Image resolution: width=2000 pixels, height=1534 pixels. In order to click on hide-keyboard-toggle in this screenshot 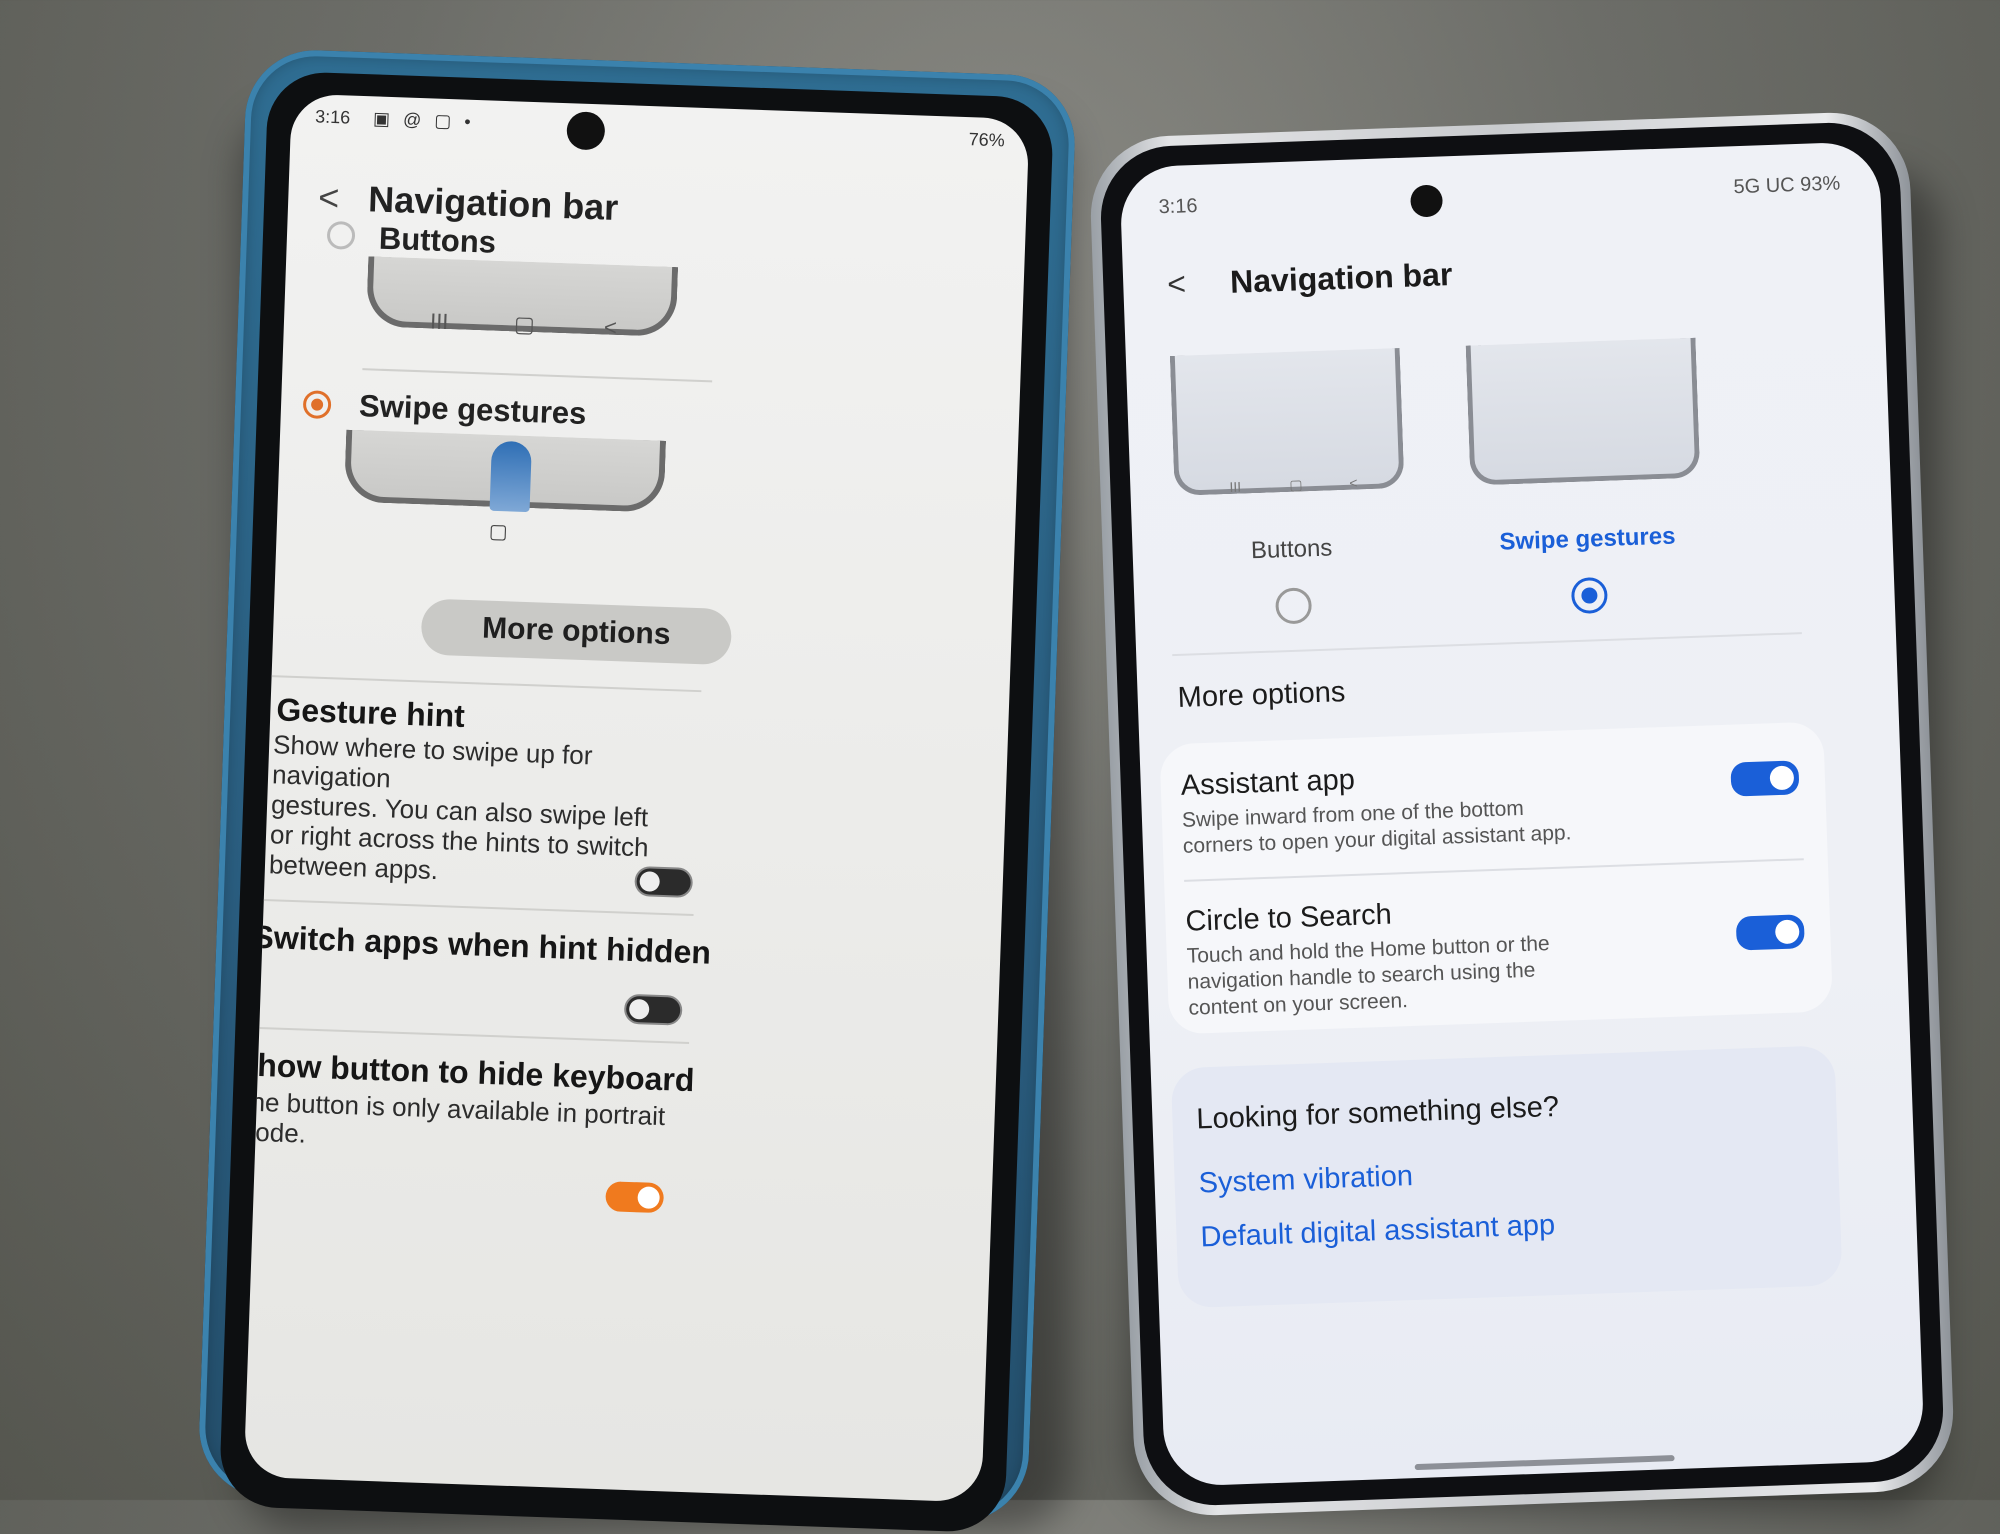, I will do `click(635, 1197)`.